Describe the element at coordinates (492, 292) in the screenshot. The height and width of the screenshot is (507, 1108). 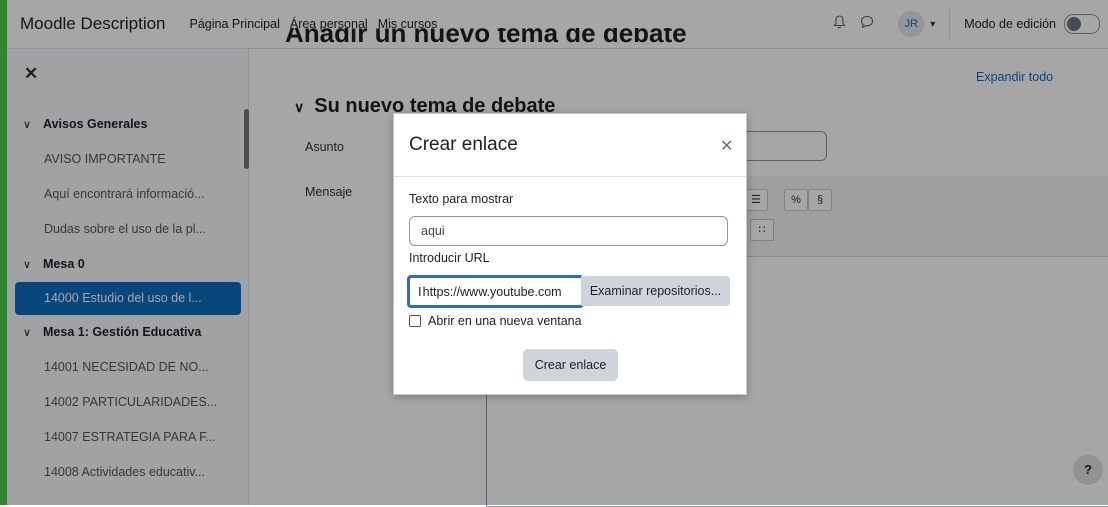
I see `url-value: https://www.youtube.com` at that location.